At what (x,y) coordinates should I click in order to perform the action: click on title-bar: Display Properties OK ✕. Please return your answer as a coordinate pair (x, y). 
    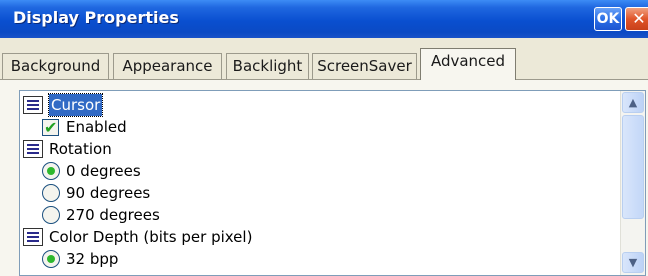
    Looking at the image, I should click on (324, 19).